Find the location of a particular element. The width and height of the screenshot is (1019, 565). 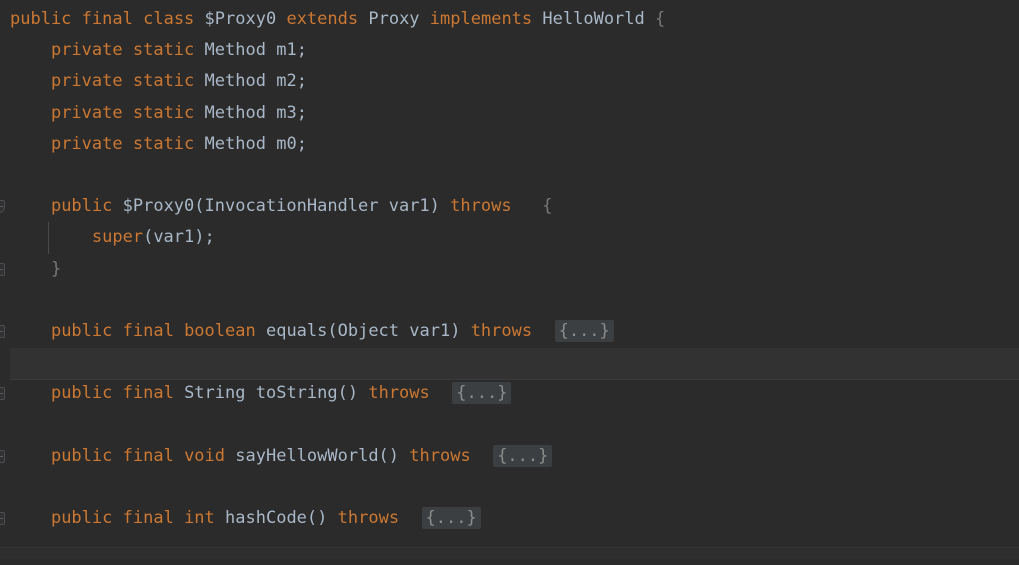

code-line: private static Method m1; is located at coordinates (509, 50).